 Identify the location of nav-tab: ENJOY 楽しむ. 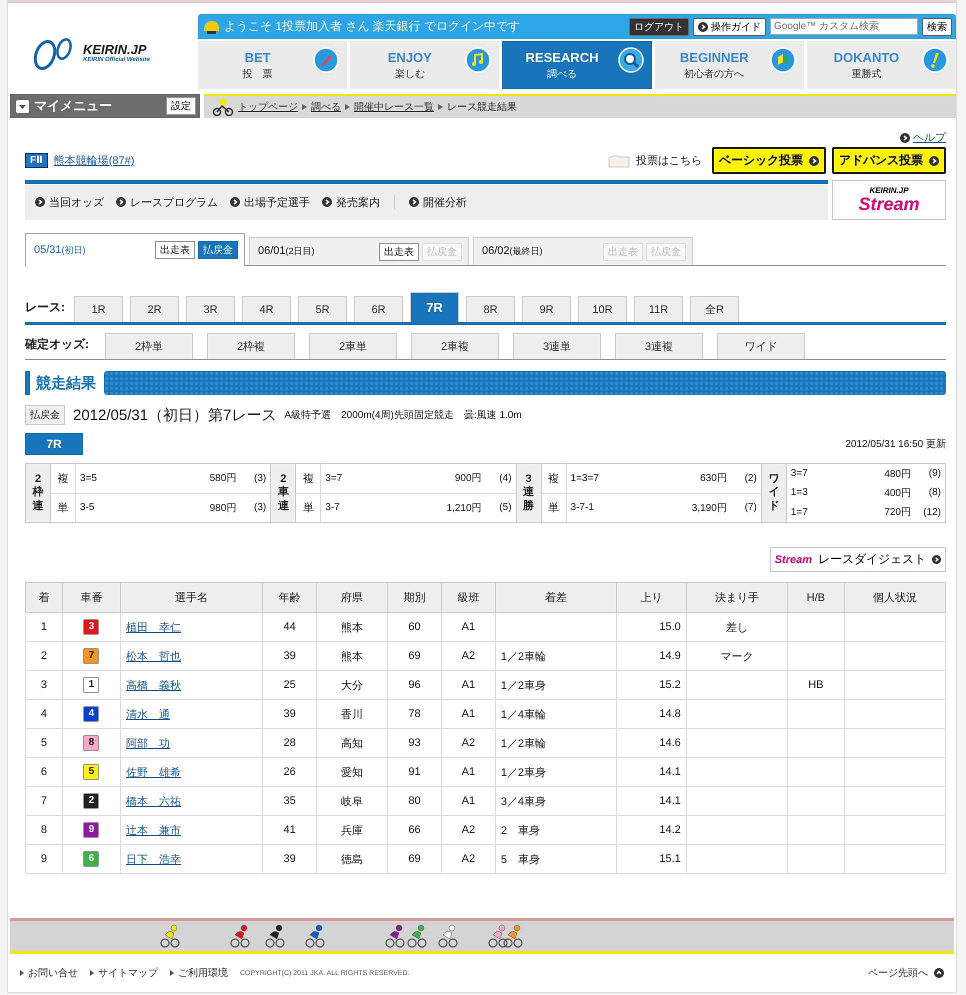
(425, 65).